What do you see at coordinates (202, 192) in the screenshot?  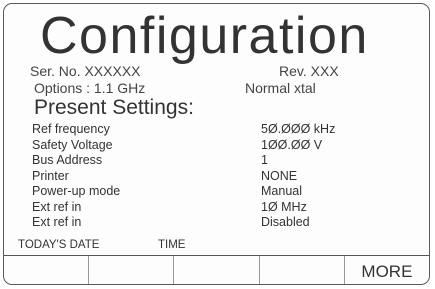 I see `setting-row-power-up-mode: Power-up mode Manual` at bounding box center [202, 192].